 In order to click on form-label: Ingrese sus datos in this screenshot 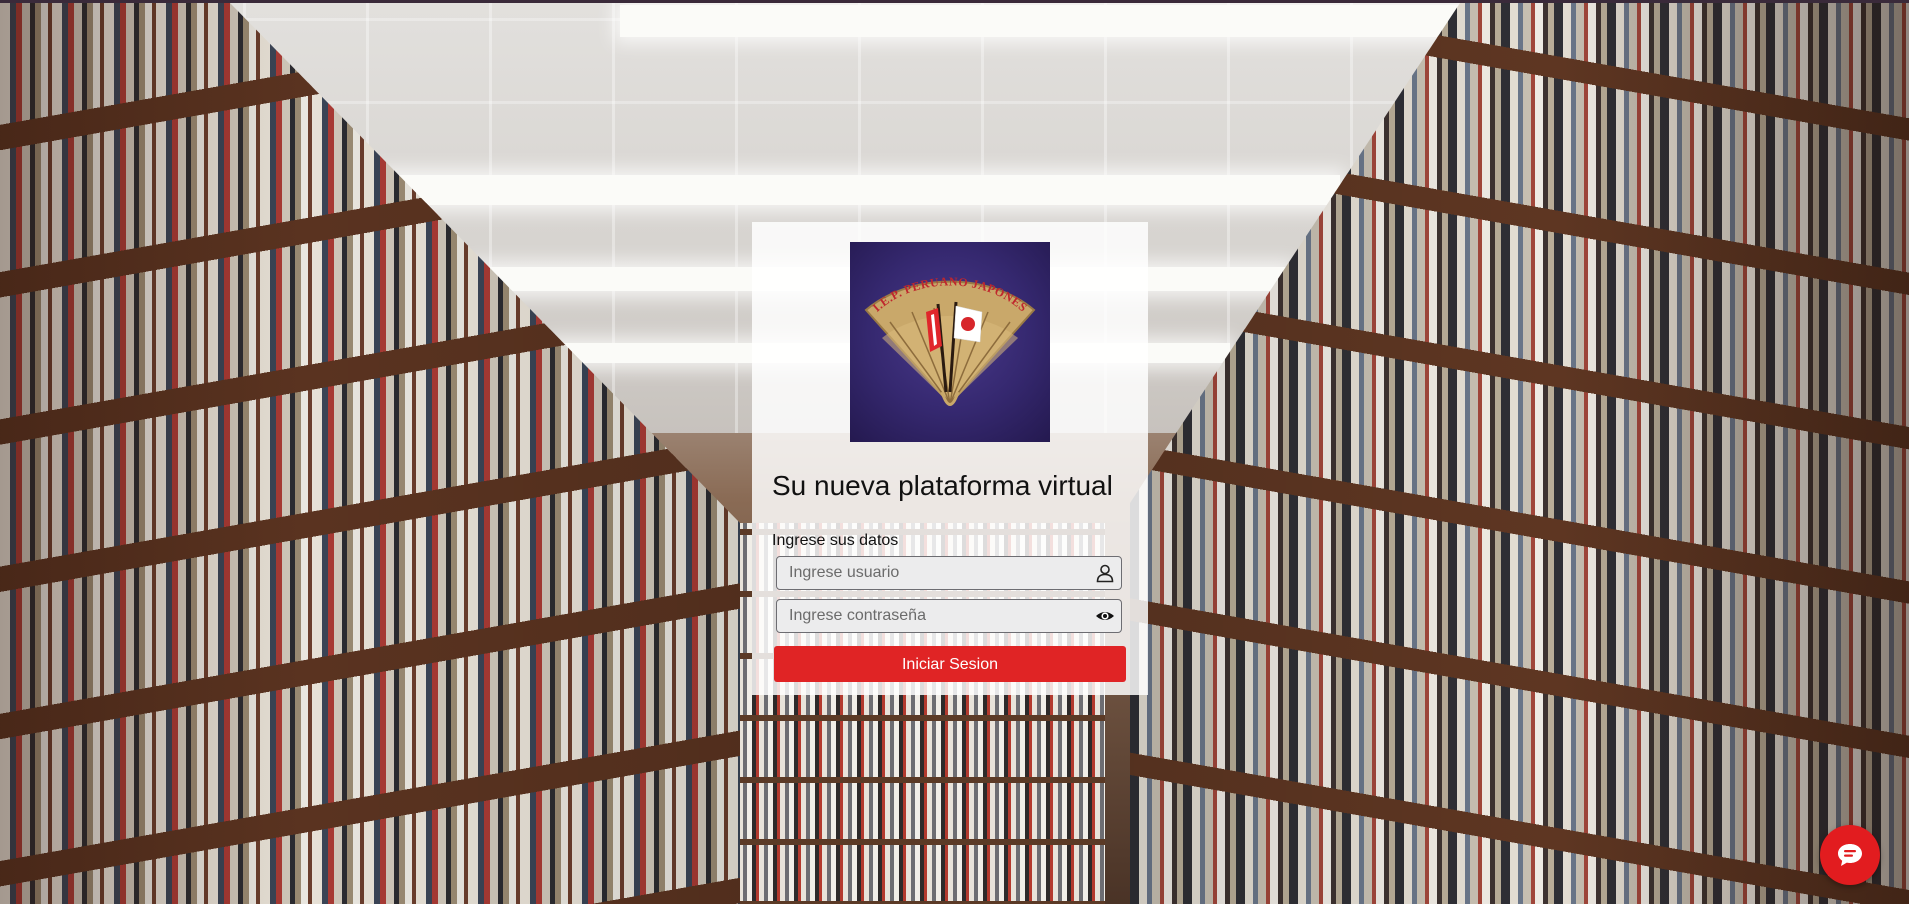, I will do `click(835, 540)`.